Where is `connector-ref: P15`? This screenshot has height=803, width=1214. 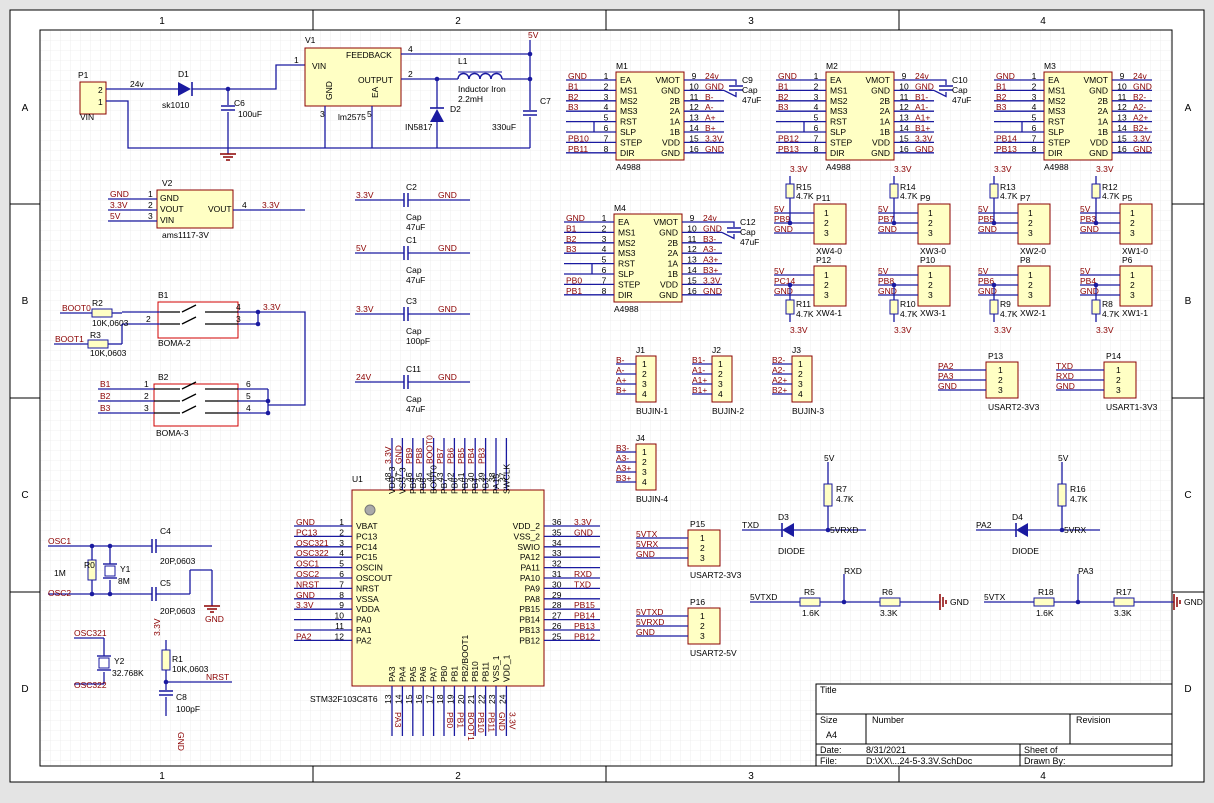
connector-ref: P15 is located at coordinates (697, 524).